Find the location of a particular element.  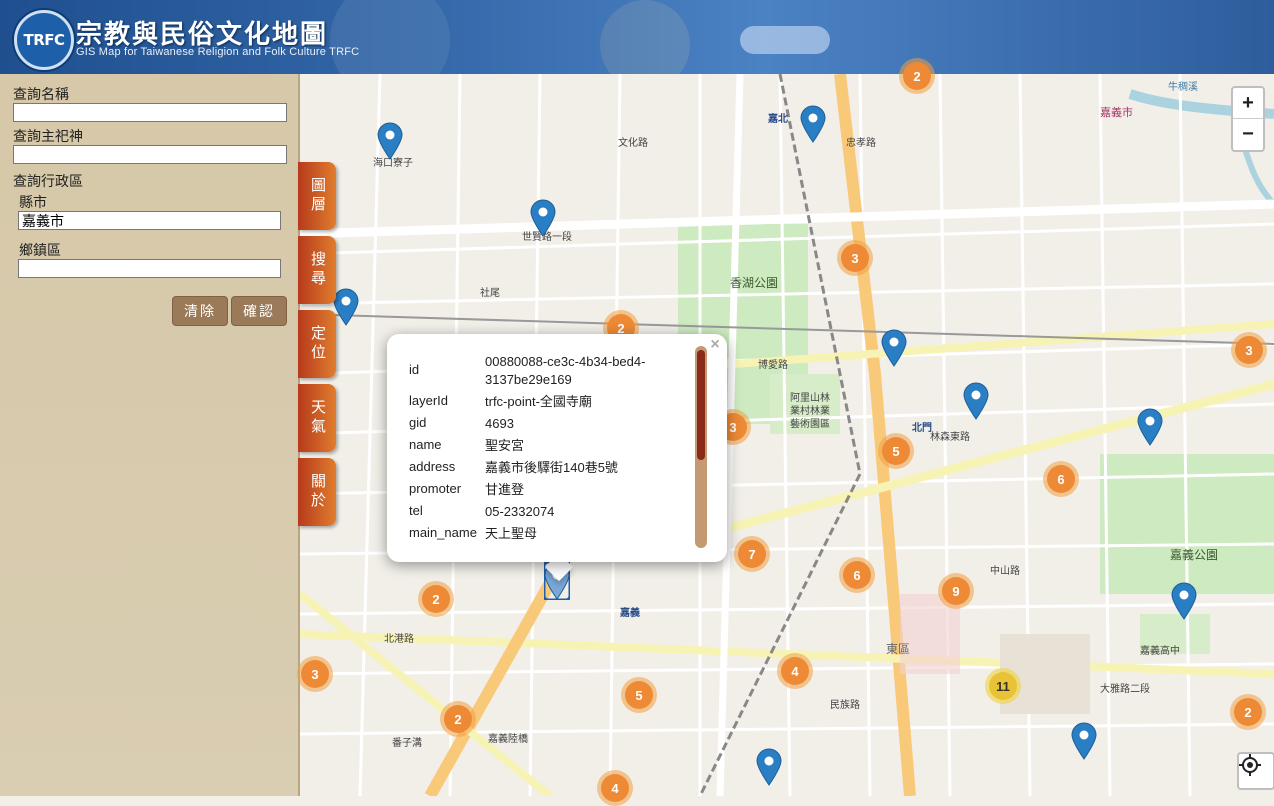

tab-search: 搜尋 is located at coordinates (317, 270).